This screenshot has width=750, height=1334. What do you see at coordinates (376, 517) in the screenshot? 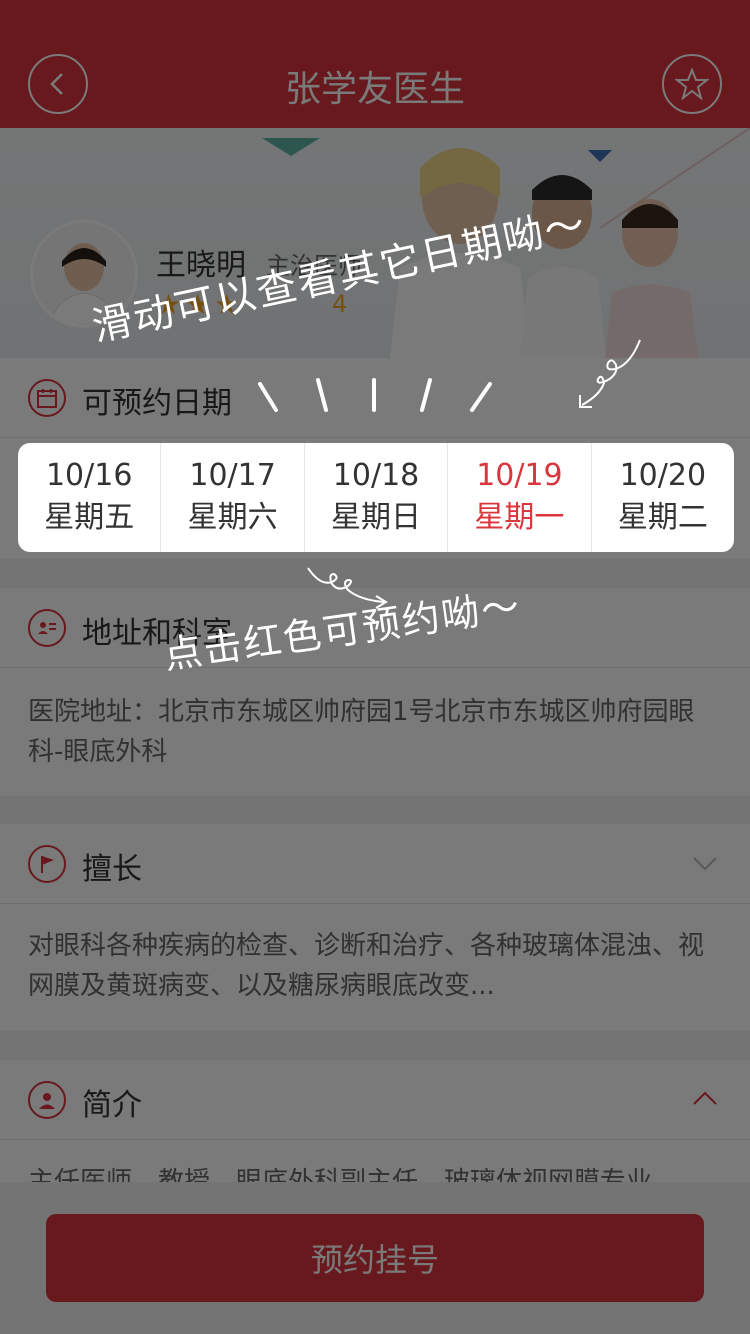
I see `date-weekday: 星期日` at bounding box center [376, 517].